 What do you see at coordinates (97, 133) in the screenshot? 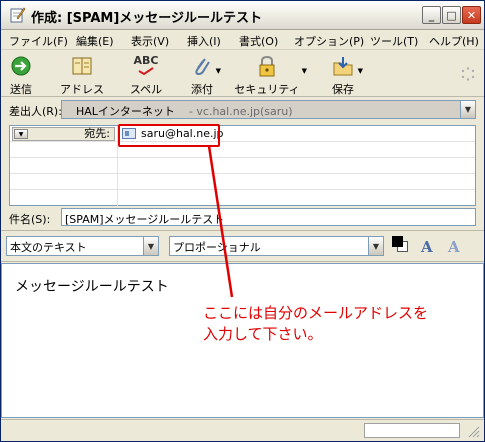
I see `recipient-type-label: 宛先:` at bounding box center [97, 133].